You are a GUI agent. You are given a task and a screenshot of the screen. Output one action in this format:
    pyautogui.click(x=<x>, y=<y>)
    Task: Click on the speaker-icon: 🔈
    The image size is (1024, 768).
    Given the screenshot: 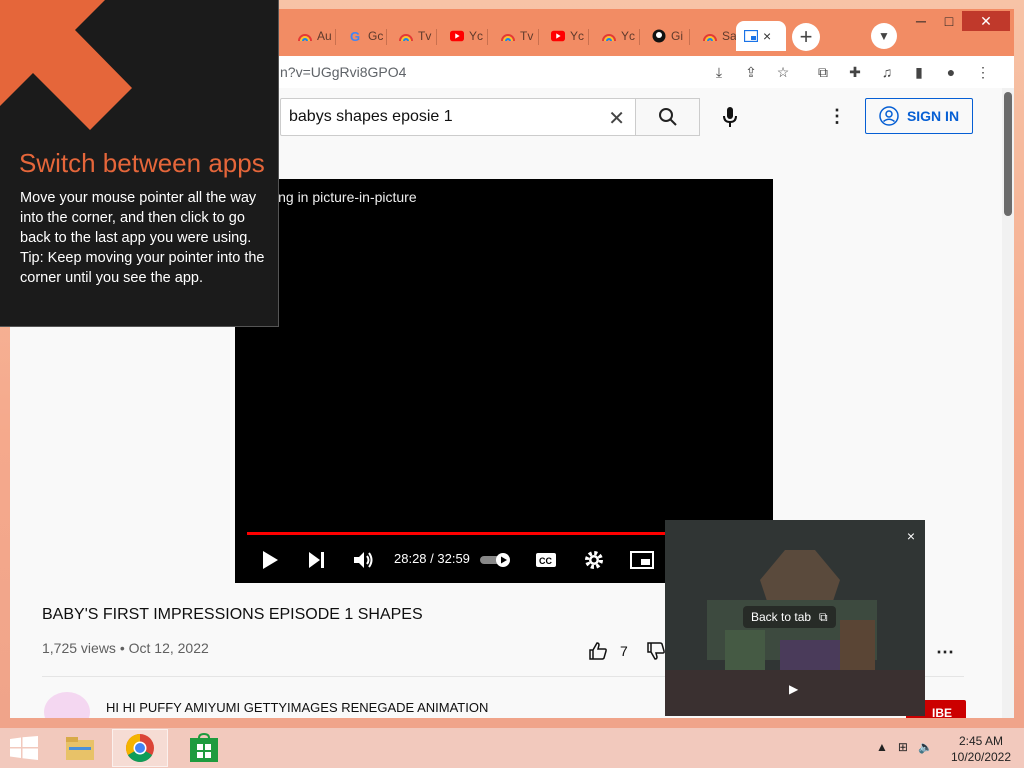 What is the action you would take?
    pyautogui.click(x=925, y=747)
    